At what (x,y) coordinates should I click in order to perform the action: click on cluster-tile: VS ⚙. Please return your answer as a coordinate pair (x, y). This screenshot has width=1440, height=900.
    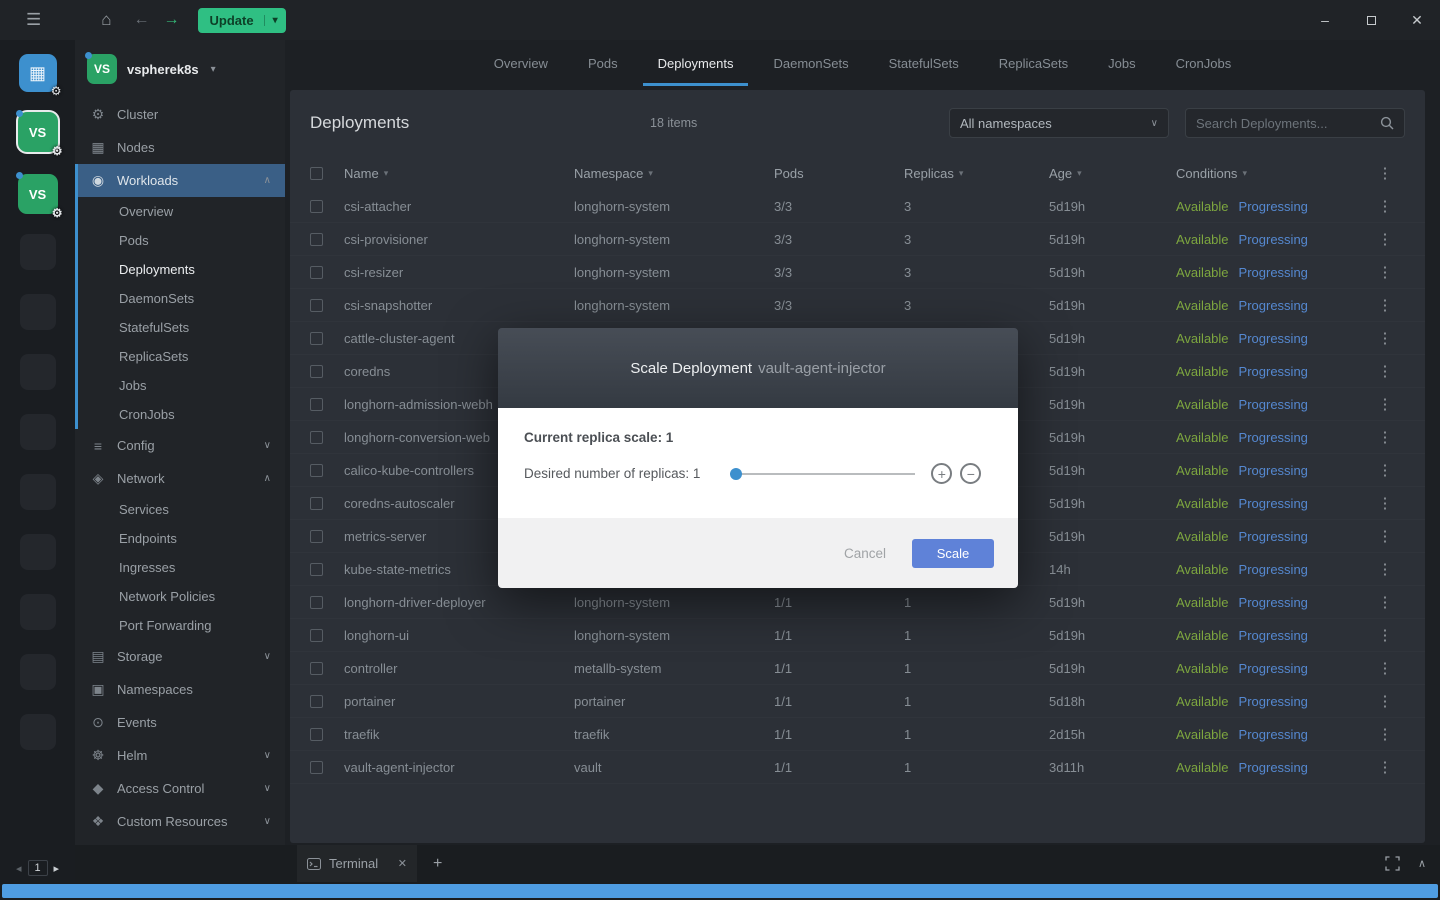
    Looking at the image, I should click on (39, 196).